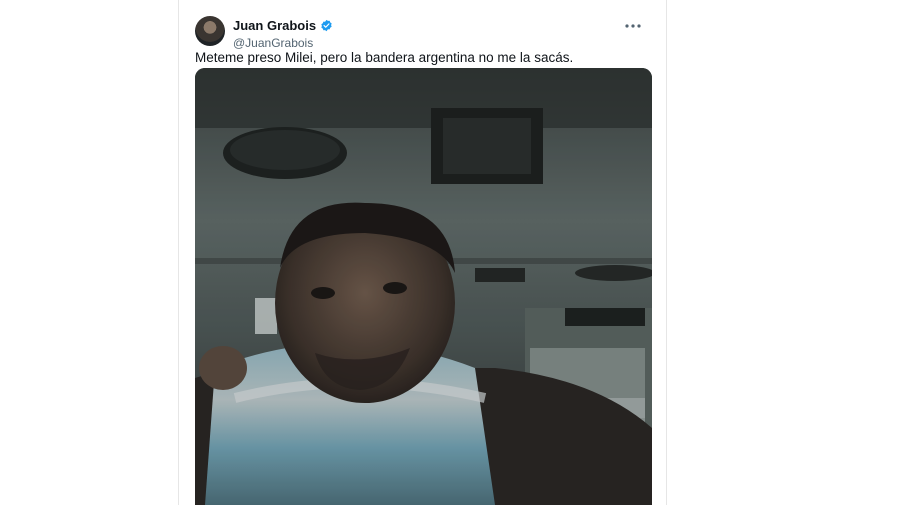 The image size is (900, 505). I want to click on verified-badge-icon, so click(326, 25).